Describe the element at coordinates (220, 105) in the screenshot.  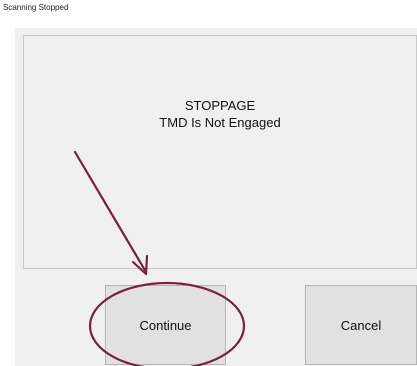
I see `stoppage-heading: STOPPAGE` at that location.